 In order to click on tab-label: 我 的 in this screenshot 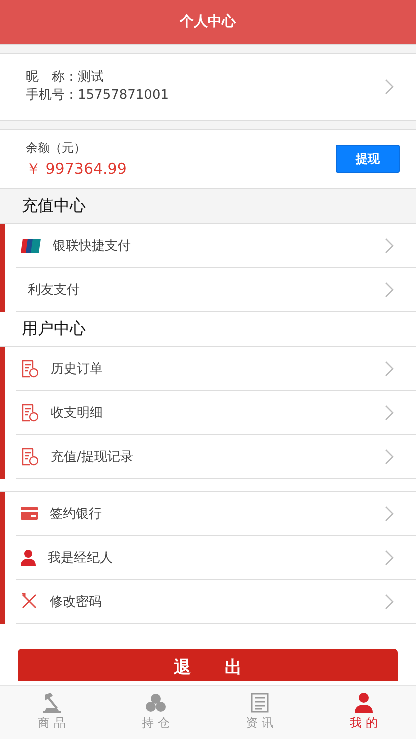, I will do `click(364, 723)`.